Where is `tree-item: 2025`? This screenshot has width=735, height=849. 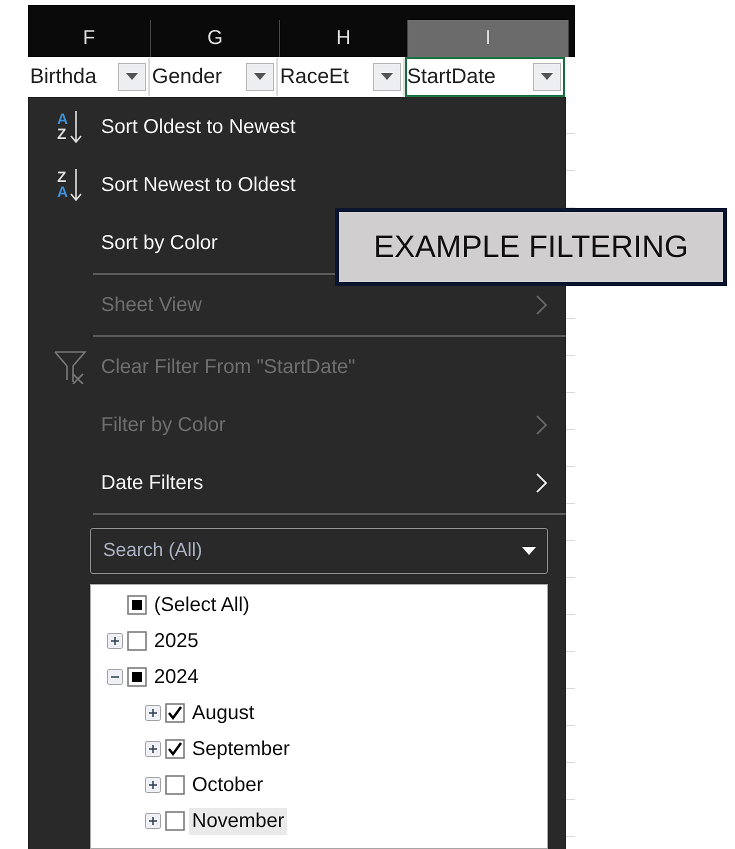
tree-item: 2025 is located at coordinates (176, 641).